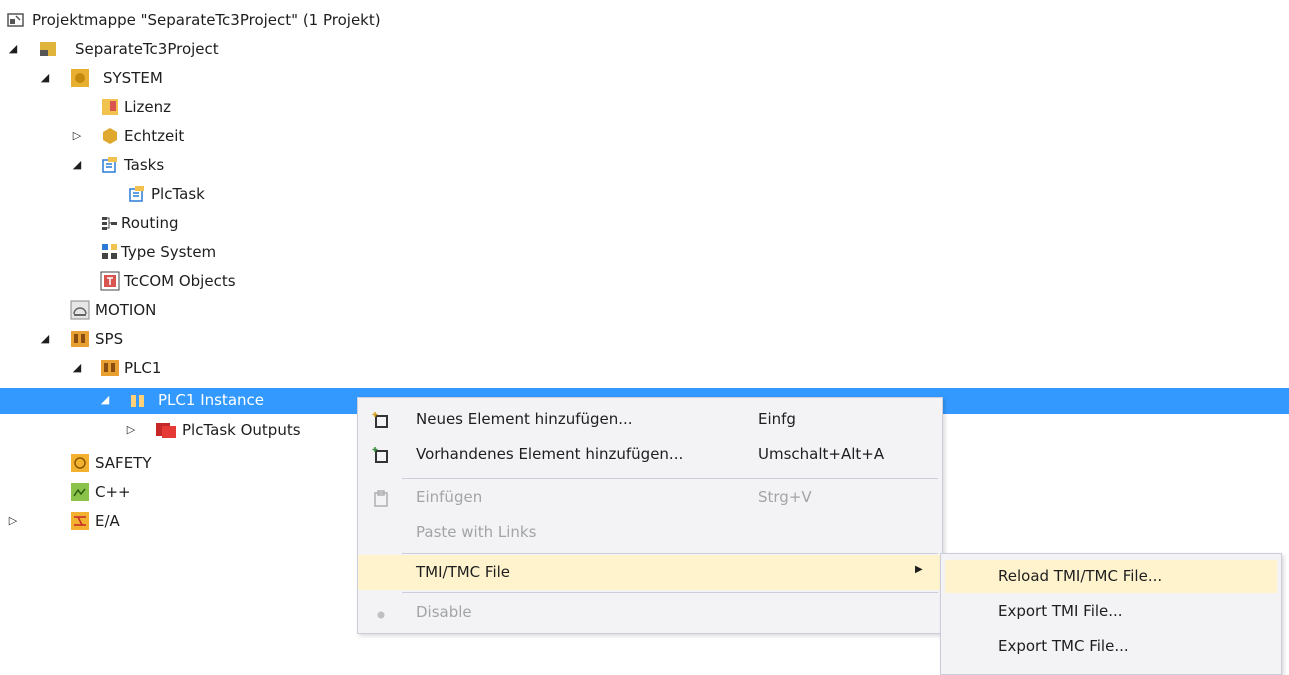 This screenshot has height=675, width=1289. What do you see at coordinates (144, 165) in the screenshot?
I see `tree-label: Tasks` at bounding box center [144, 165].